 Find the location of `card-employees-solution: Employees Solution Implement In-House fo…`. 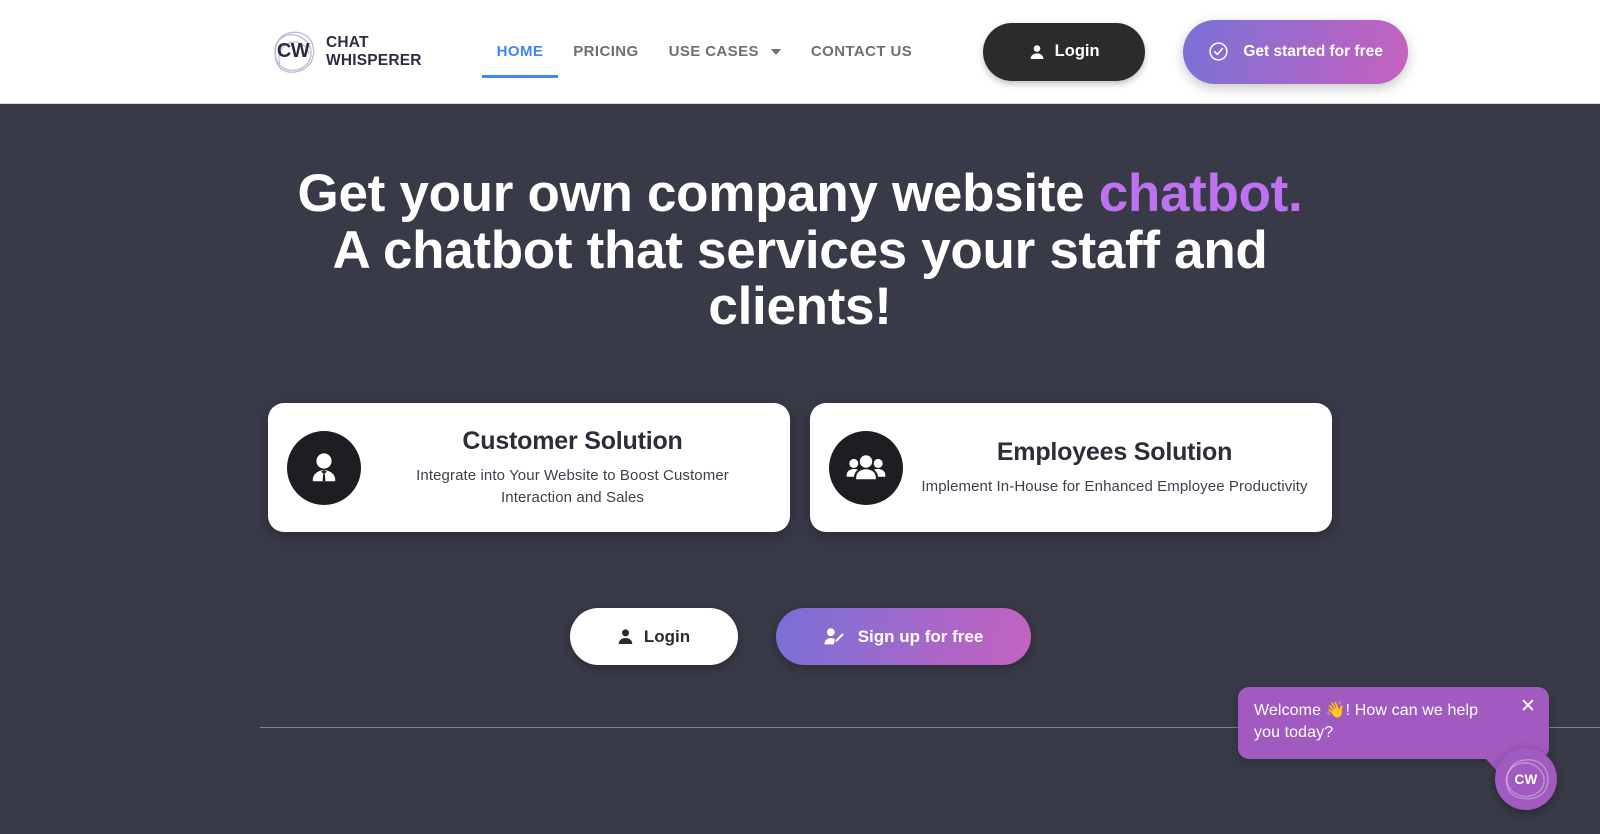

card-employees-solution: Employees Solution Implement In-House fo… is located at coordinates (1071, 468).